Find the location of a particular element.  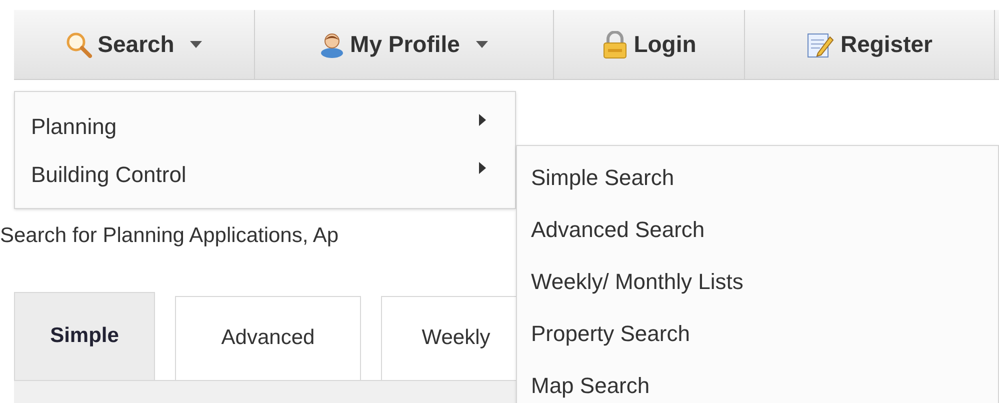

person-icon is located at coordinates (332, 45).